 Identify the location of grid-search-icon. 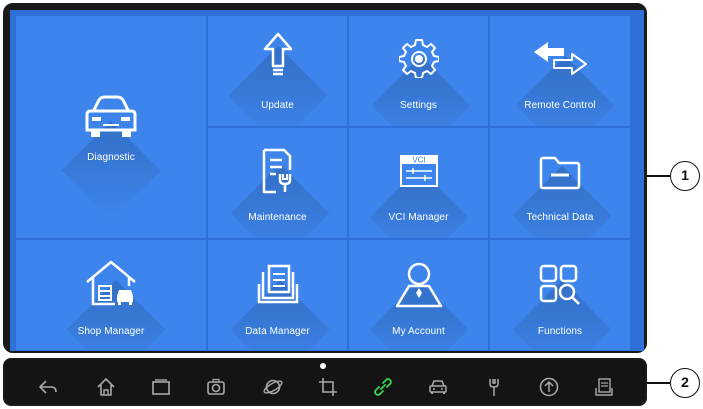
(559, 284).